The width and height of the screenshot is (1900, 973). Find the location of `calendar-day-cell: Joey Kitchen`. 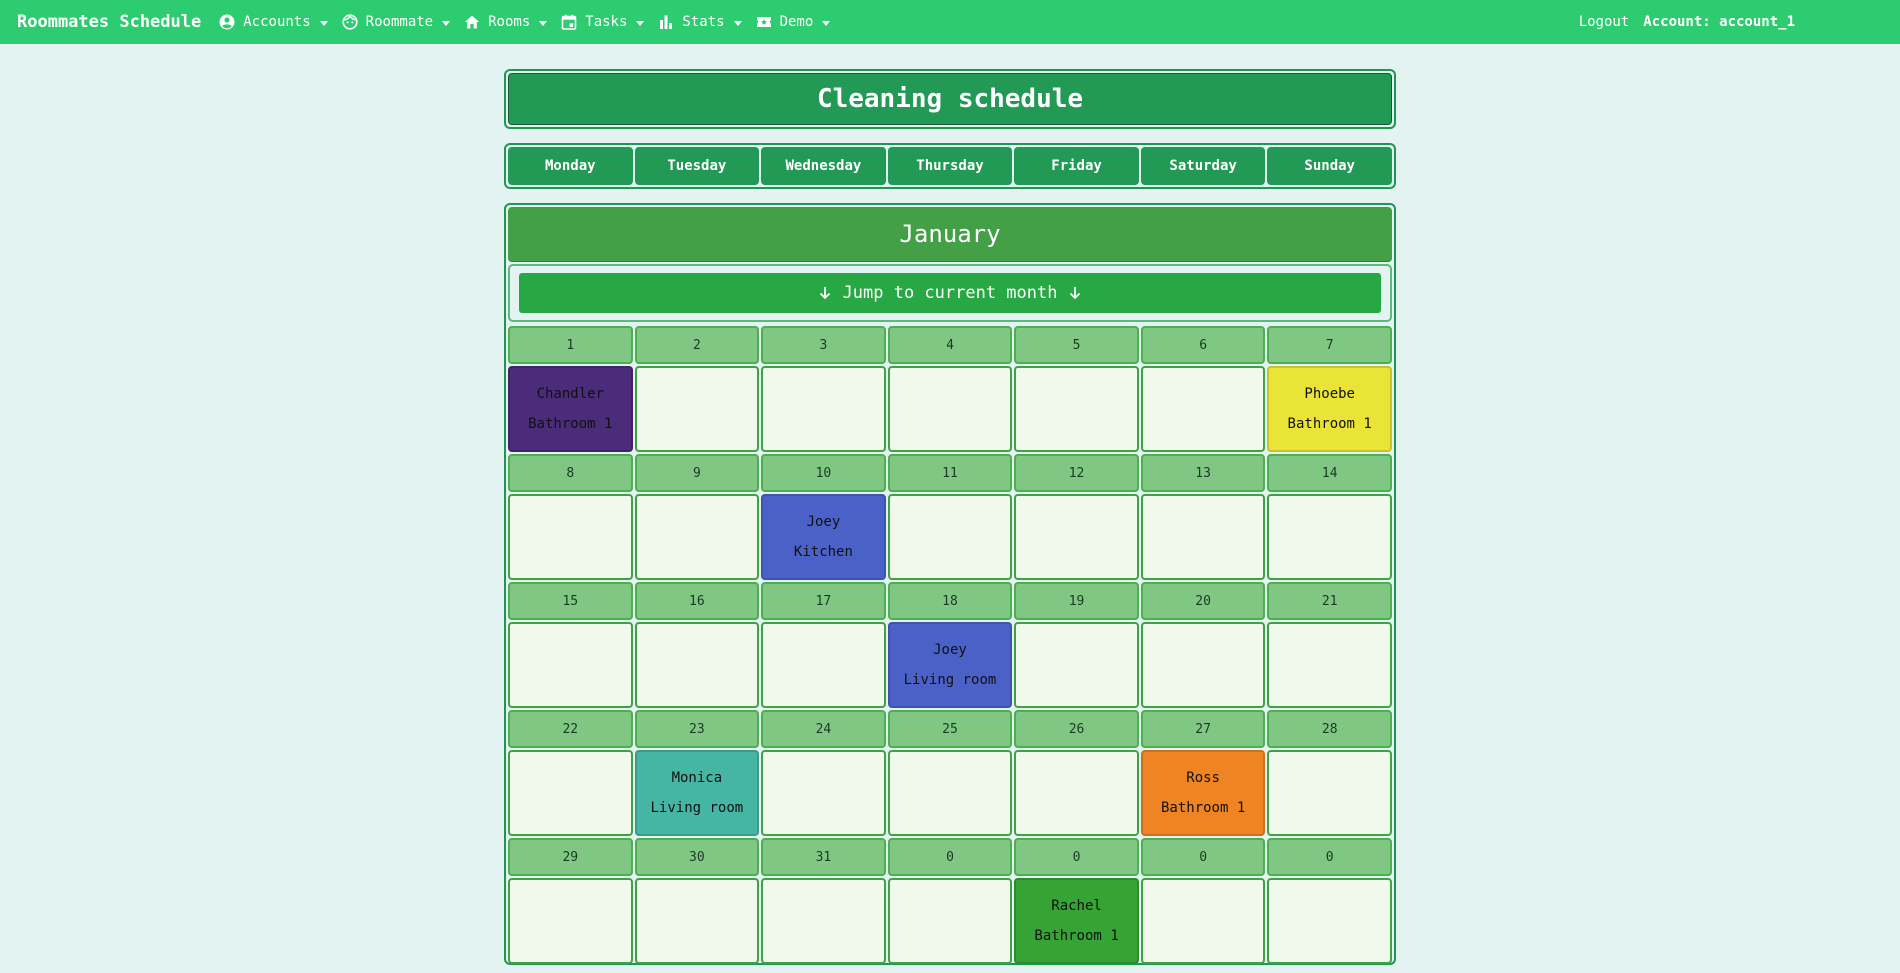

calendar-day-cell: Joey Kitchen is located at coordinates (823, 537).